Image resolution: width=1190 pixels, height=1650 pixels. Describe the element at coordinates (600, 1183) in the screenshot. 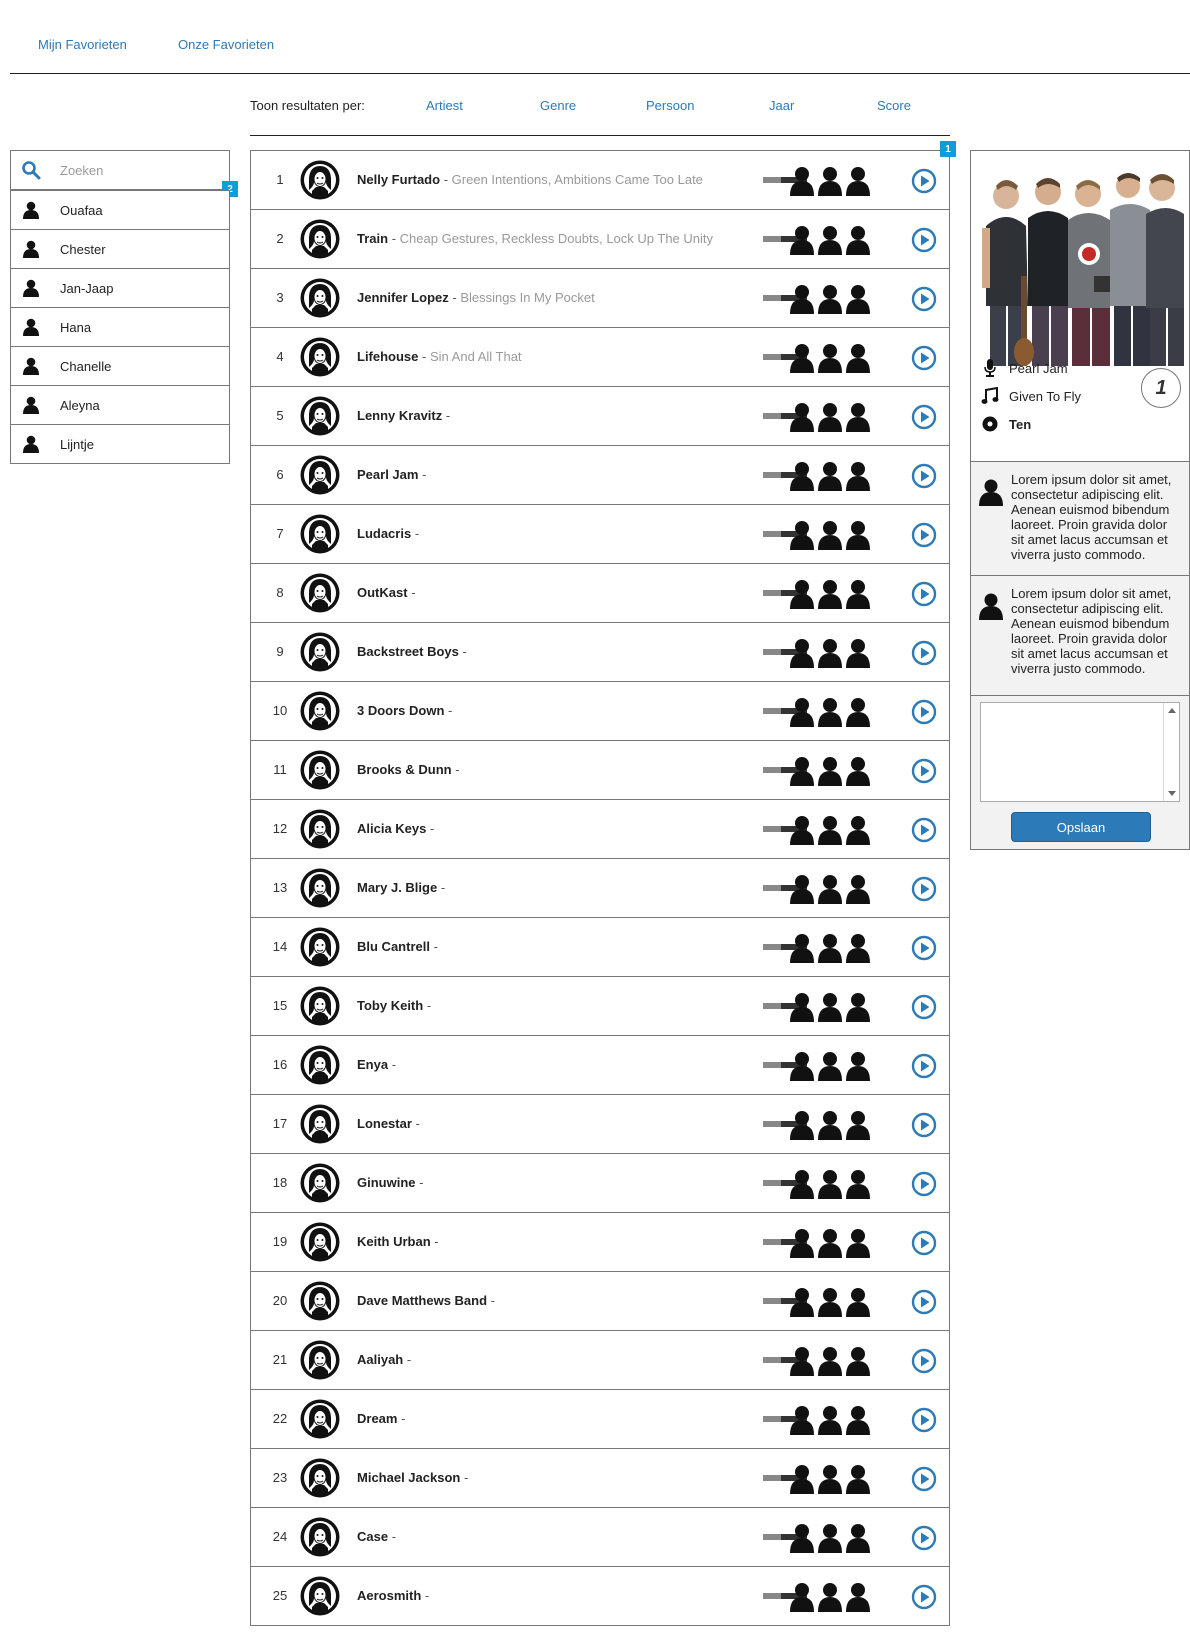

I see `list-row: 18 Ginuwine -` at that location.